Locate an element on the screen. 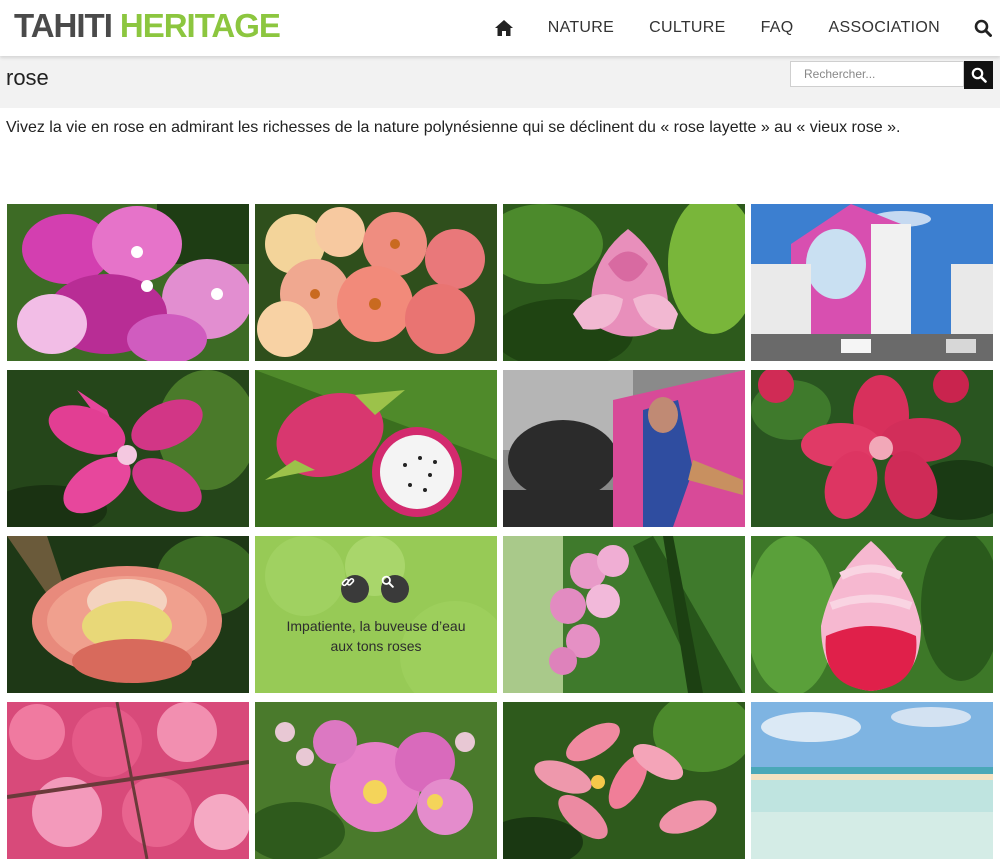 This screenshot has height=866, width=1000. link-icon is located at coordinates (348, 582).